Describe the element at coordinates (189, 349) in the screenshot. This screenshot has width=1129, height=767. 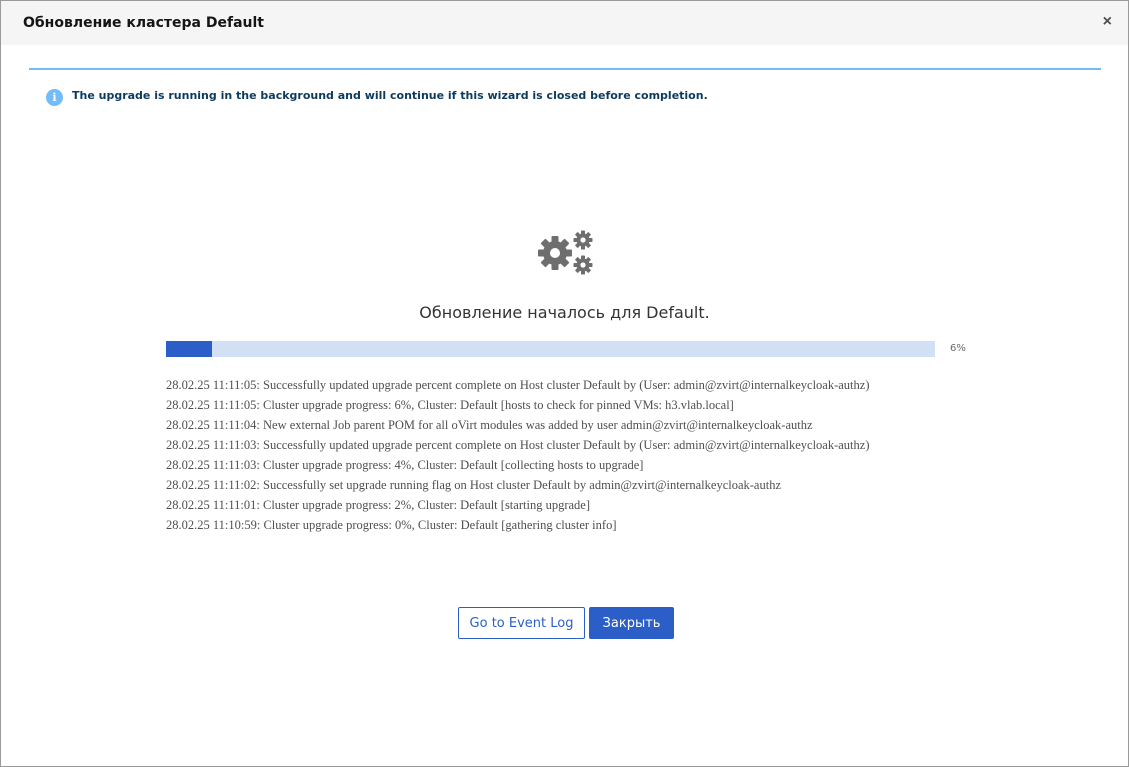
I see `progress-bar-fill` at that location.